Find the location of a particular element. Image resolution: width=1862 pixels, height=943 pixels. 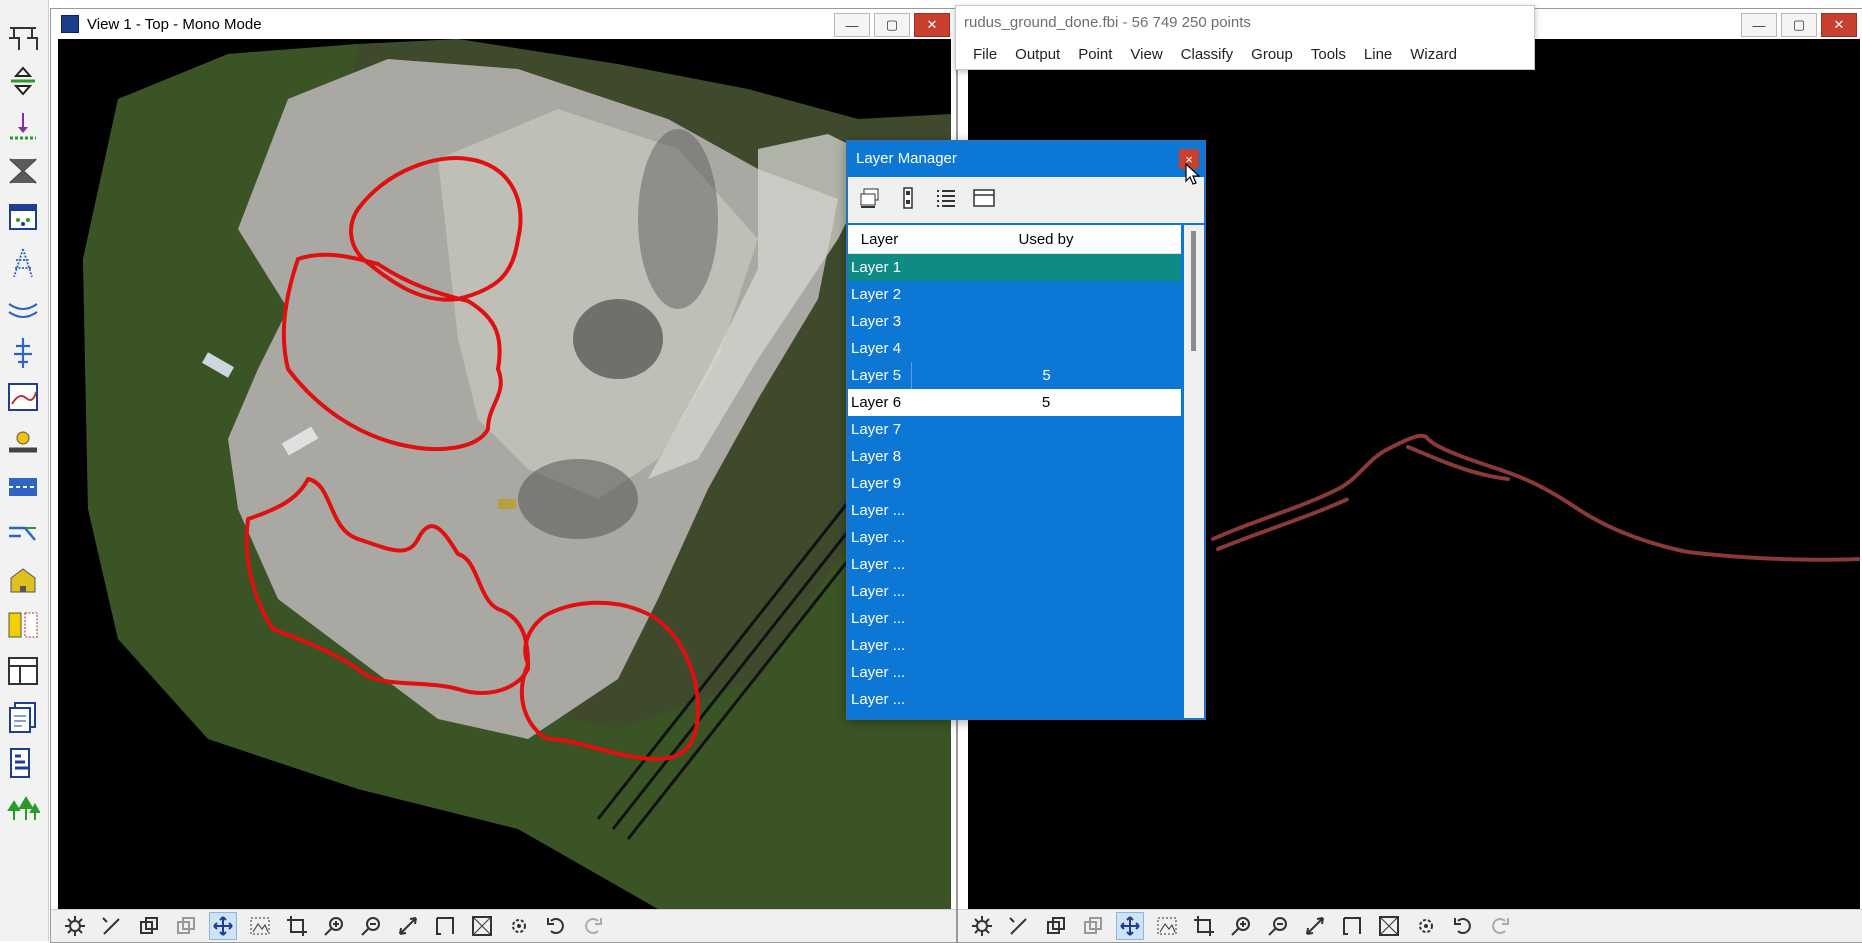

table-row: Layer 5 5 is located at coordinates (1014, 375).